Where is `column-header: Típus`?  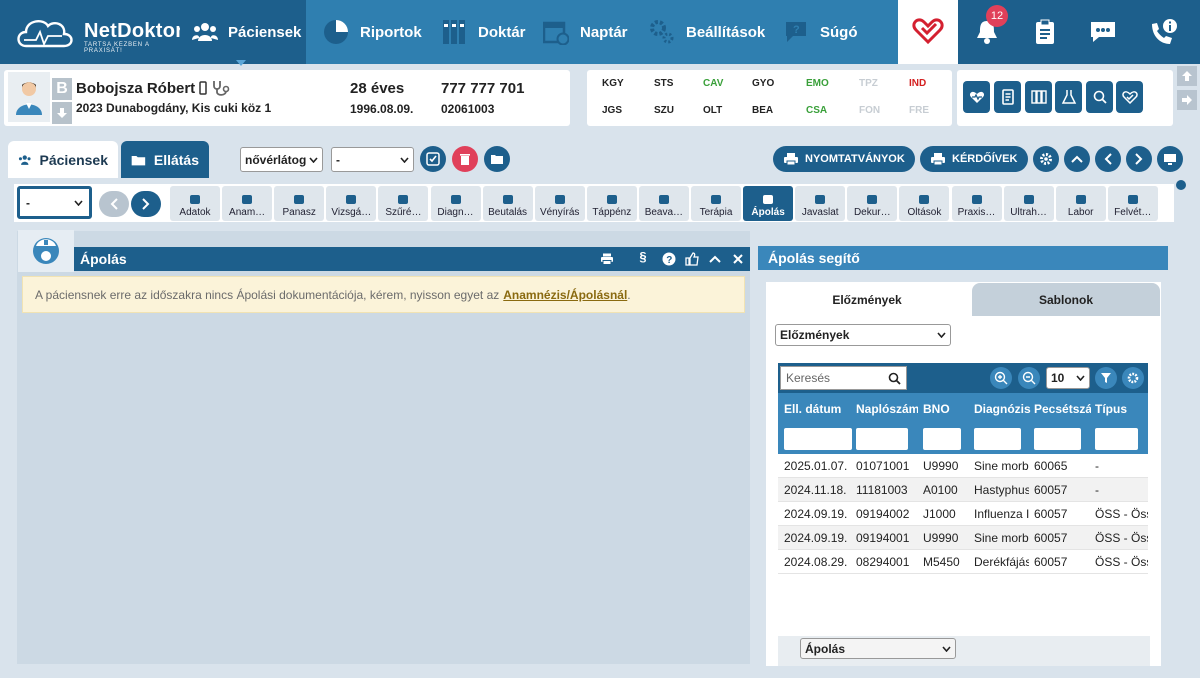
column-header: Típus is located at coordinates (1121, 409).